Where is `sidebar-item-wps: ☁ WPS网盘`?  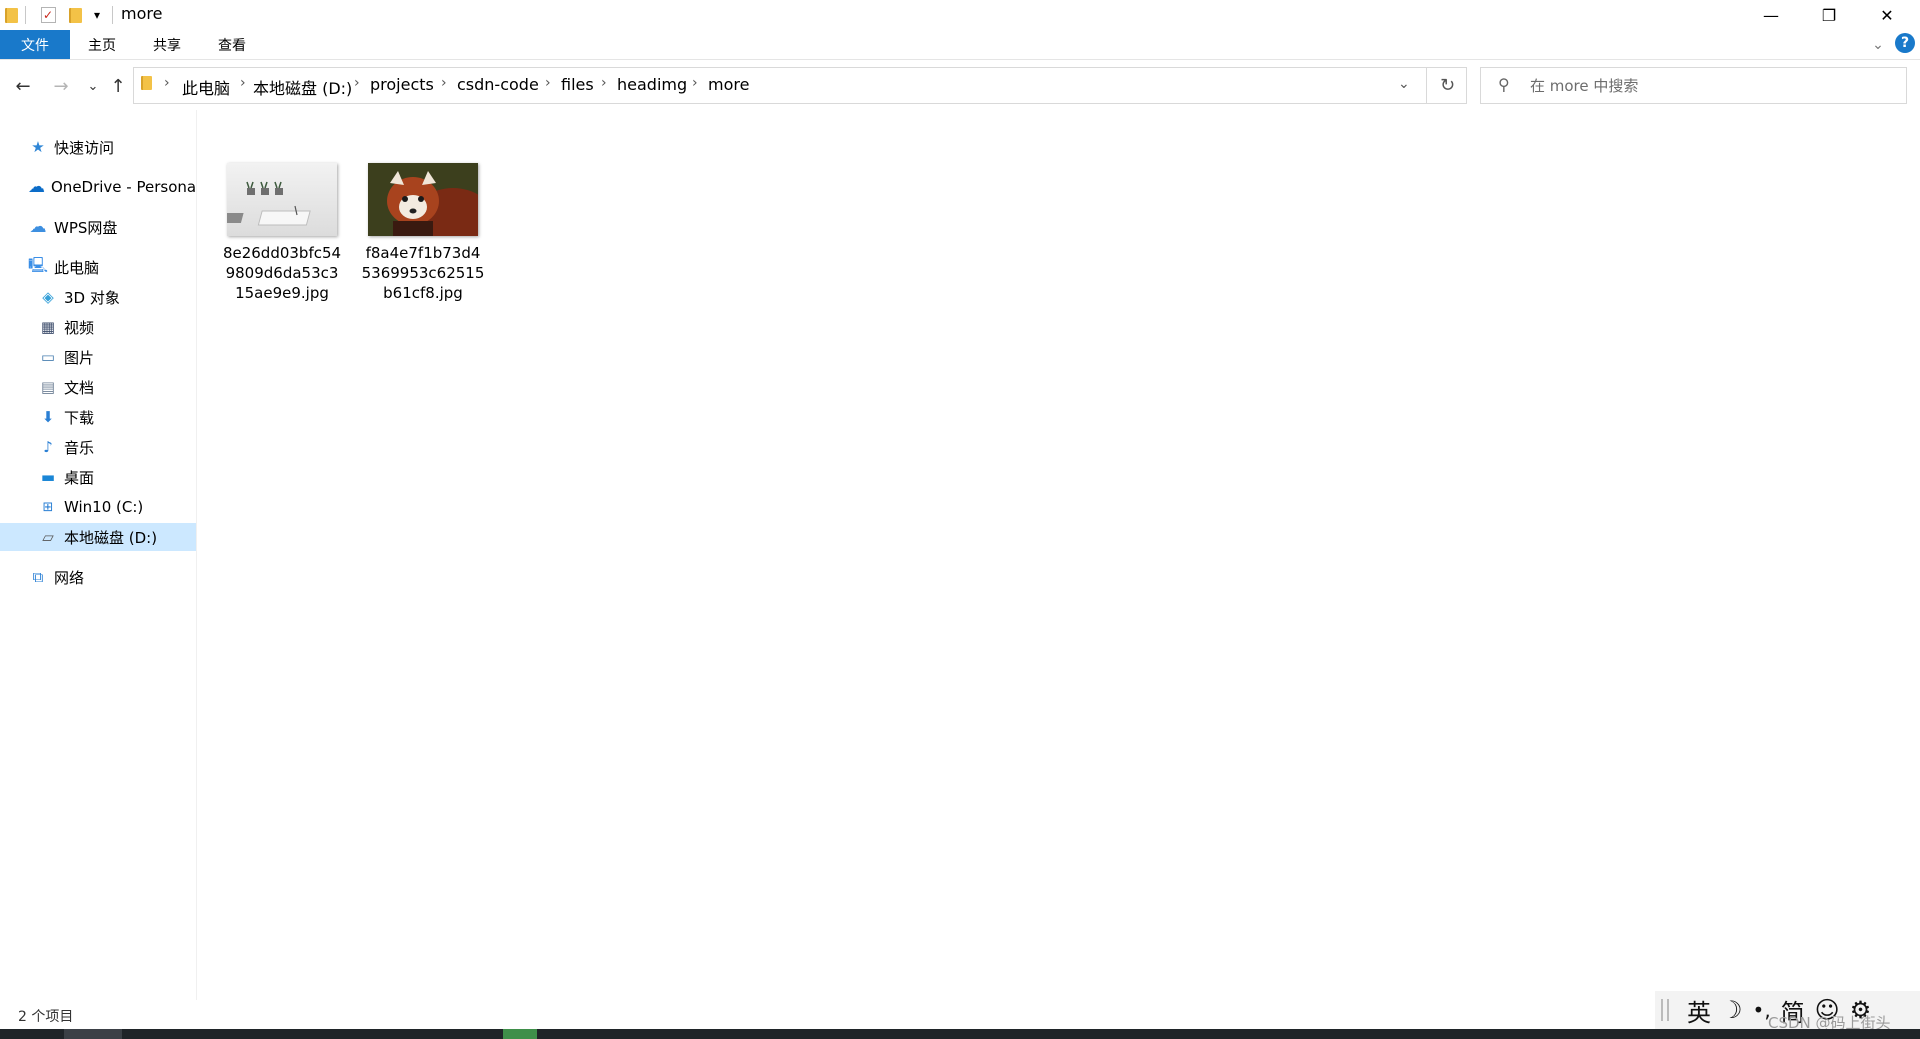
sidebar-item-wps: ☁ WPS网盘 is located at coordinates (112, 227).